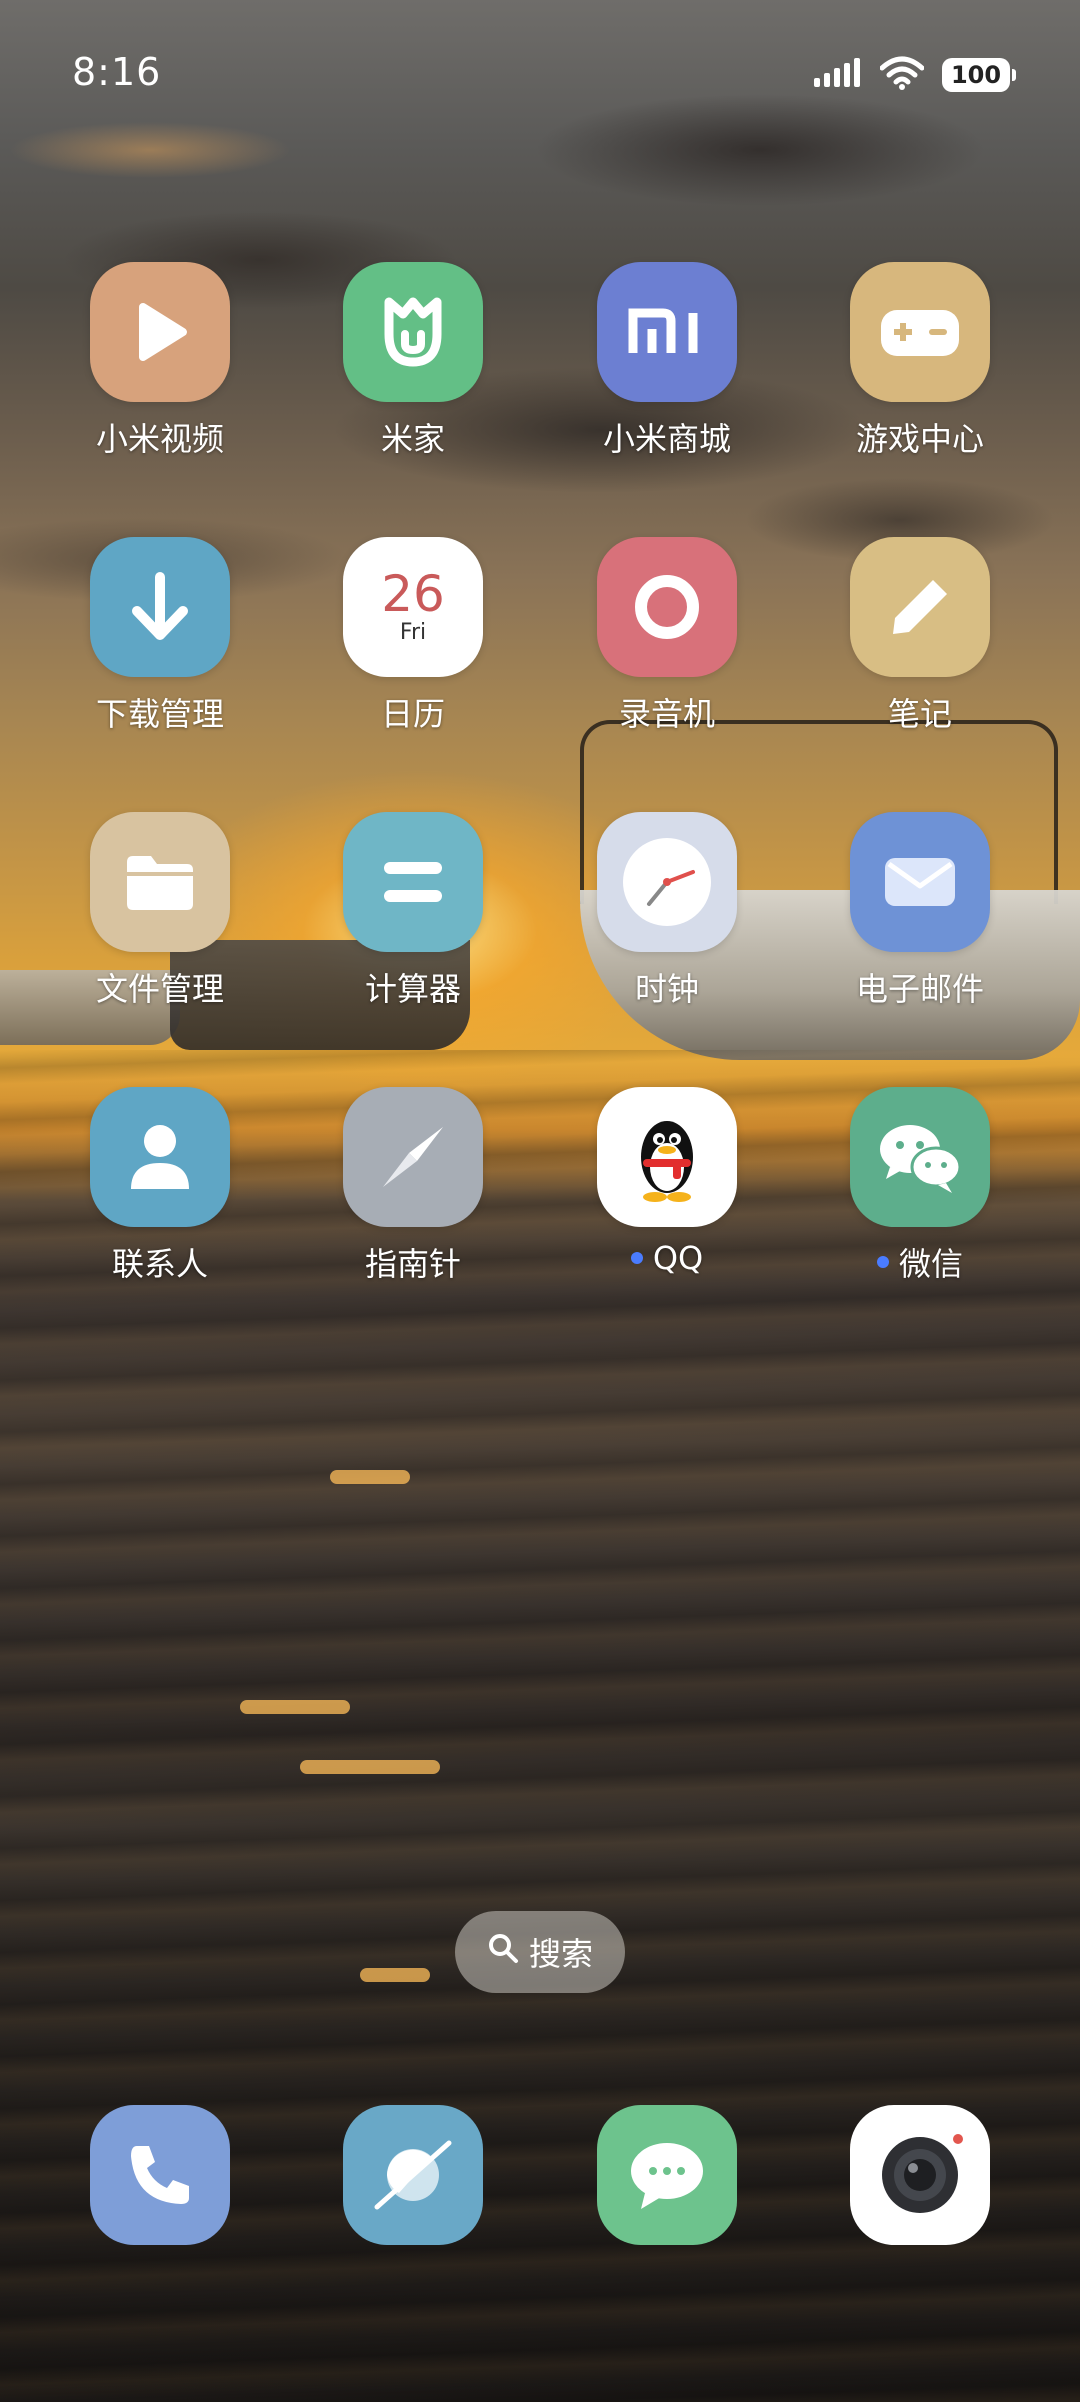 This screenshot has width=1080, height=2402. What do you see at coordinates (930, 1264) in the screenshot?
I see `app-label-text: 微信` at bounding box center [930, 1264].